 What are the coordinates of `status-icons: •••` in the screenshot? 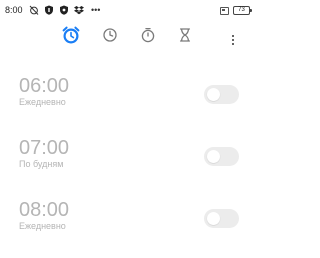 It's located at (64, 10).